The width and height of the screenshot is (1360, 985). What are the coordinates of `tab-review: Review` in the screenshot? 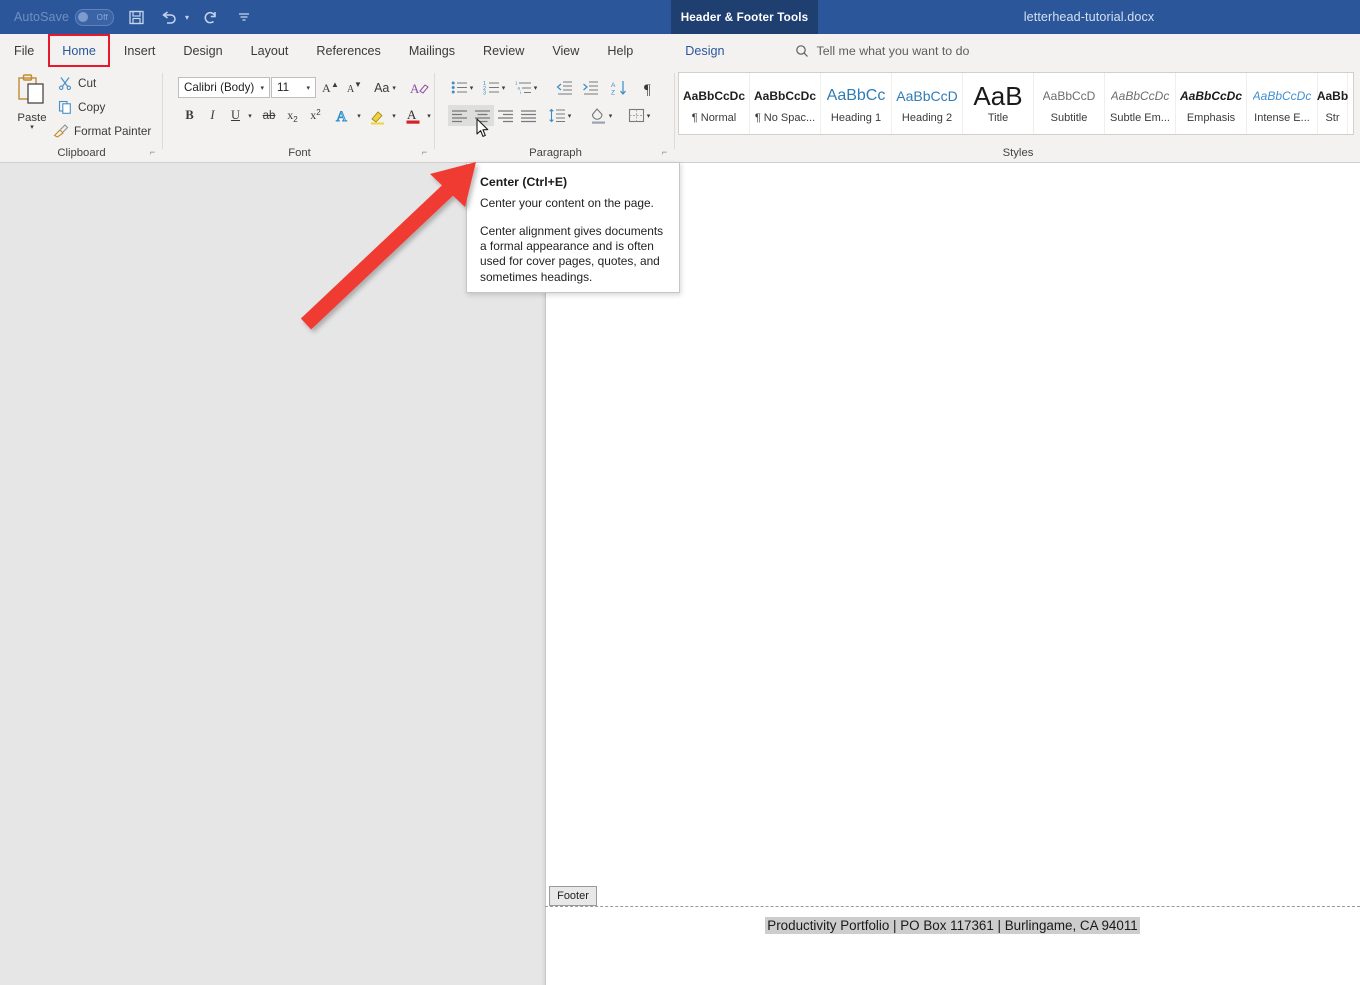 It's located at (503, 50).